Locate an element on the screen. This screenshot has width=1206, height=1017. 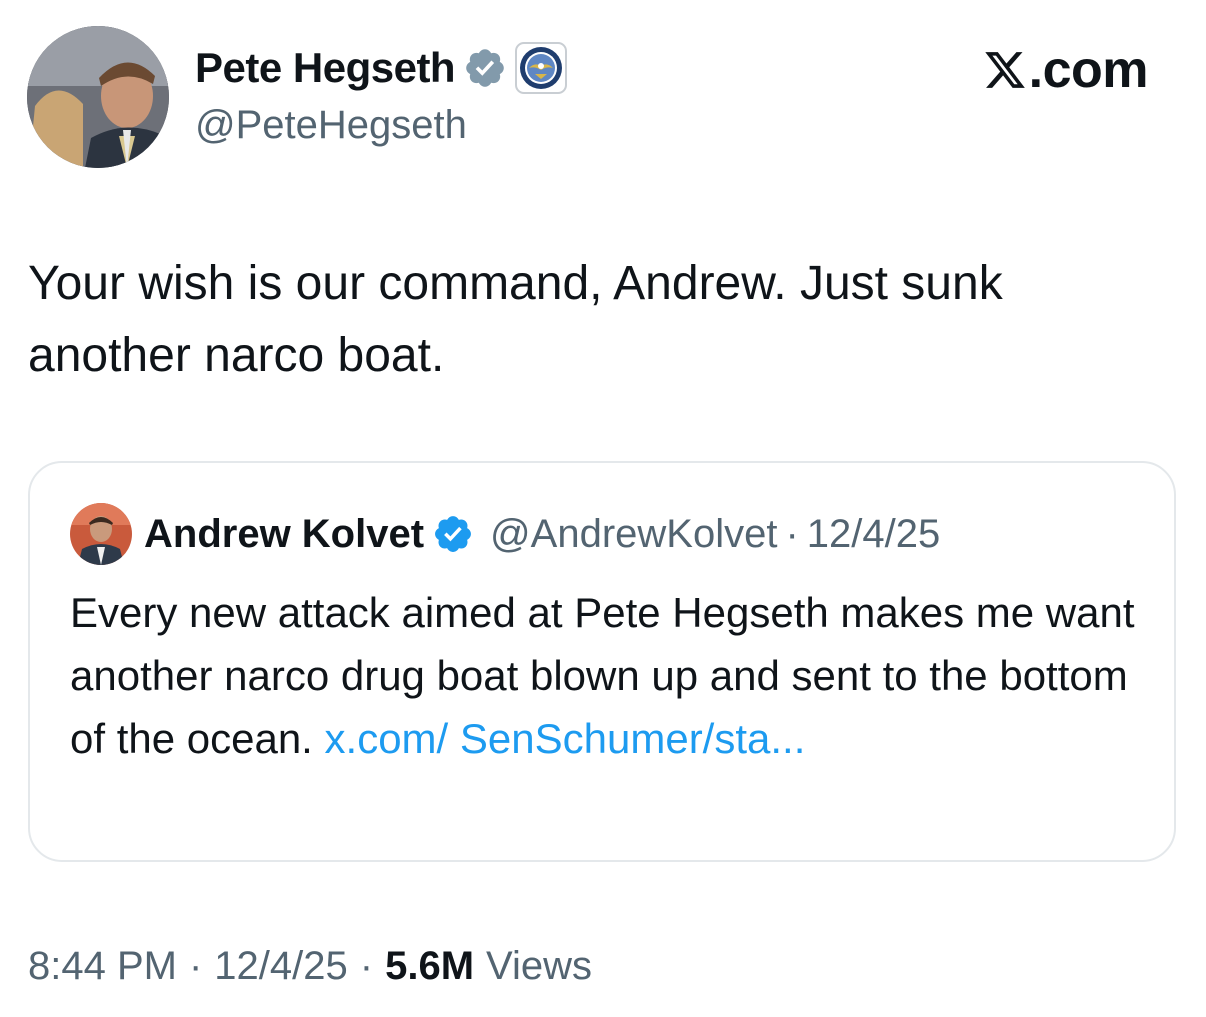
author-avatar is located at coordinates (98, 97).